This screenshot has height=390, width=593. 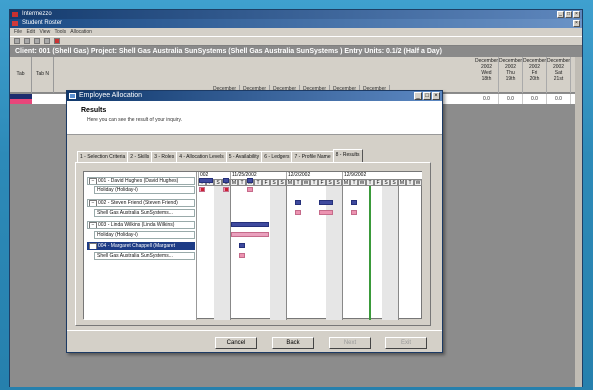 I want to click on tab-column-header: Tab, so click(x=21, y=75).